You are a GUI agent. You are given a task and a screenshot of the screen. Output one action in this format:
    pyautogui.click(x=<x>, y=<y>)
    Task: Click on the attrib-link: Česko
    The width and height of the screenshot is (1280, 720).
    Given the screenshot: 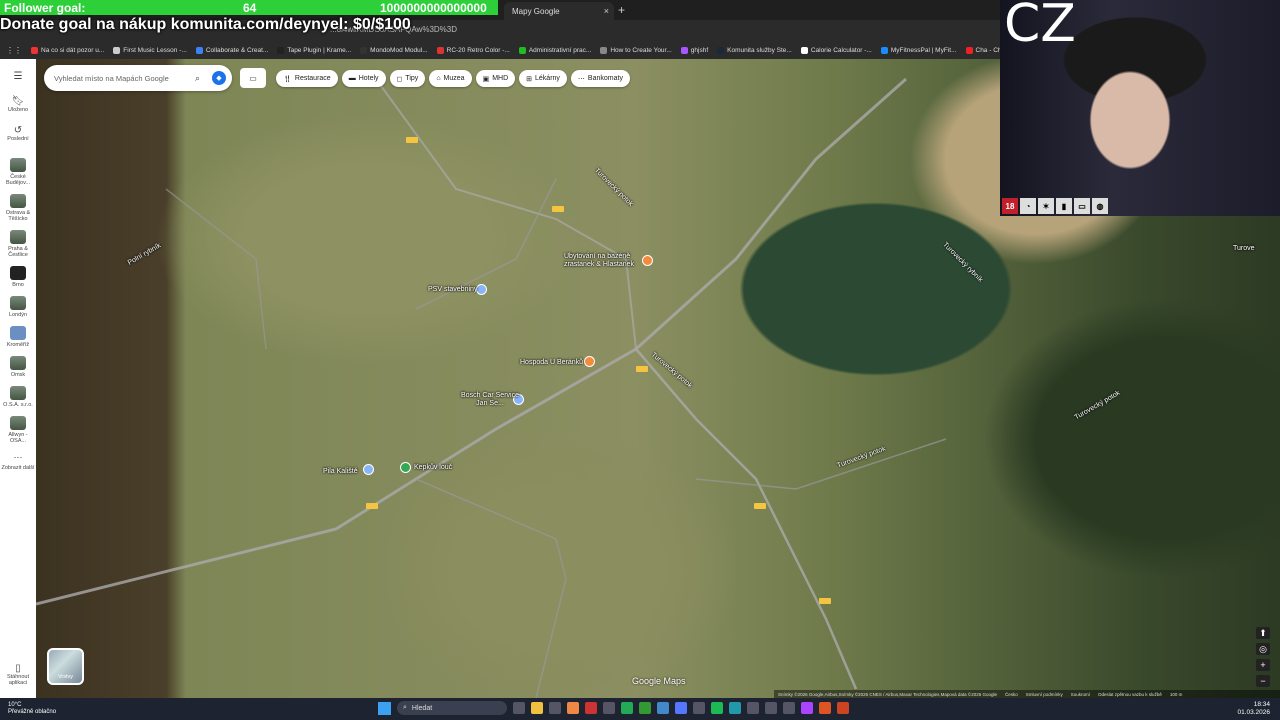 What is the action you would take?
    pyautogui.click(x=1011, y=694)
    